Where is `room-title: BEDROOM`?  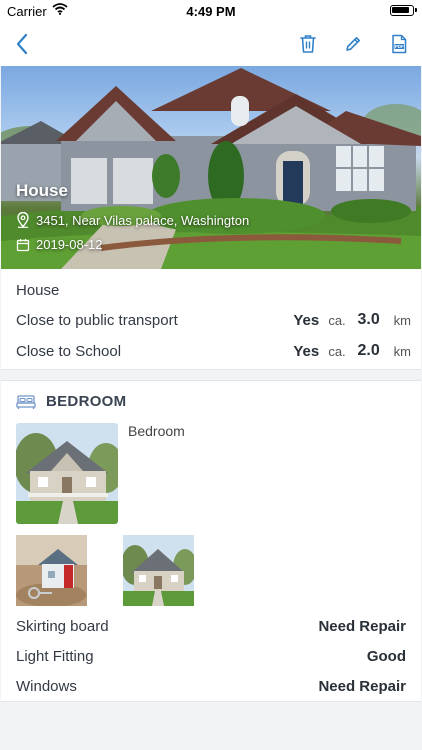 room-title: BEDROOM is located at coordinates (86, 401).